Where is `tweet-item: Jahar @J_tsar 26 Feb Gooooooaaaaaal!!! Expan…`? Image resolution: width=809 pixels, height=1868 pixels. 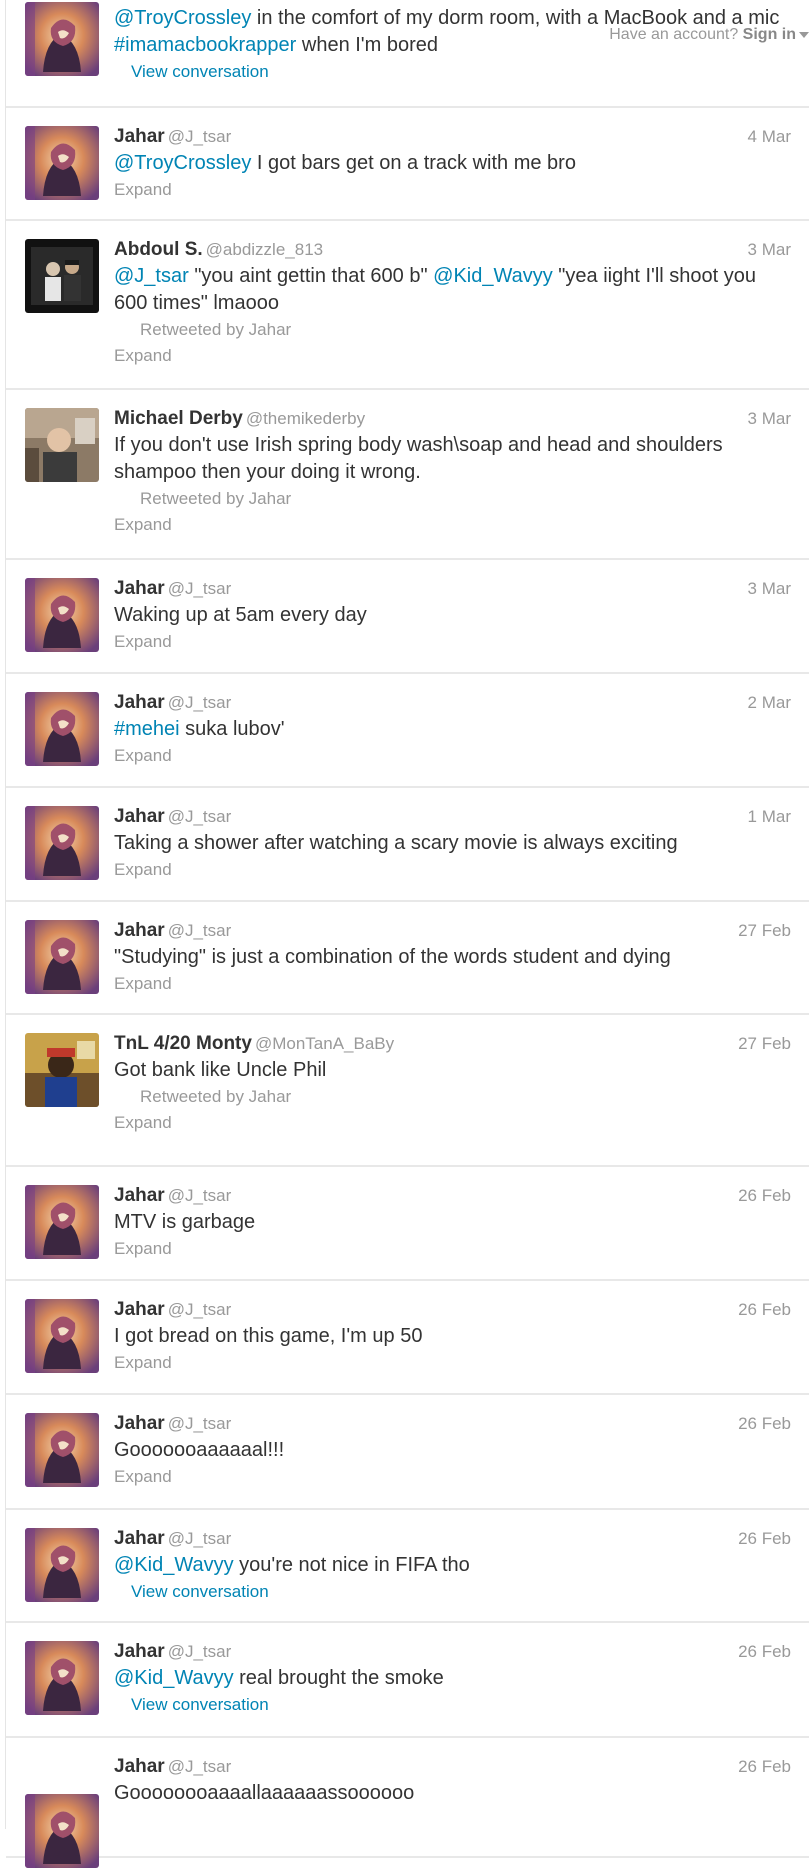
tweet-item: Jahar @J_tsar 26 Feb Gooooooaaaaaal!!! Expan… is located at coordinates (407, 1452).